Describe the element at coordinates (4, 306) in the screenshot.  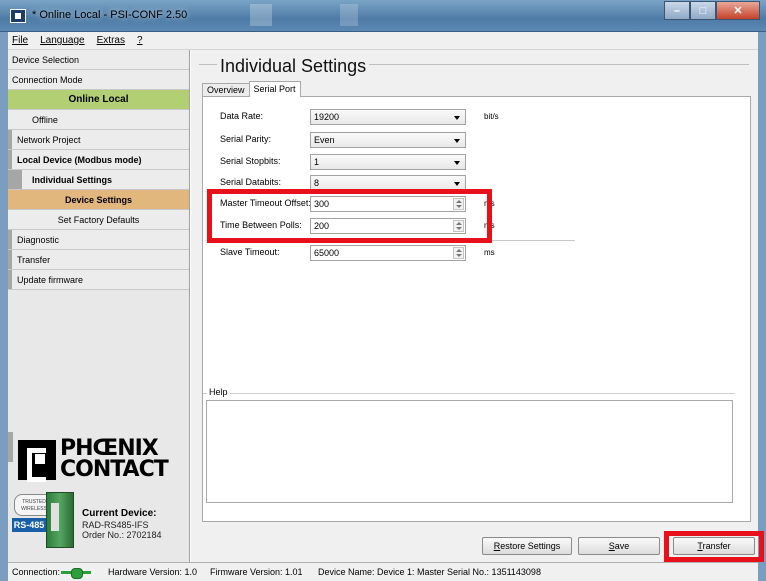
I see `window-frame-left` at that location.